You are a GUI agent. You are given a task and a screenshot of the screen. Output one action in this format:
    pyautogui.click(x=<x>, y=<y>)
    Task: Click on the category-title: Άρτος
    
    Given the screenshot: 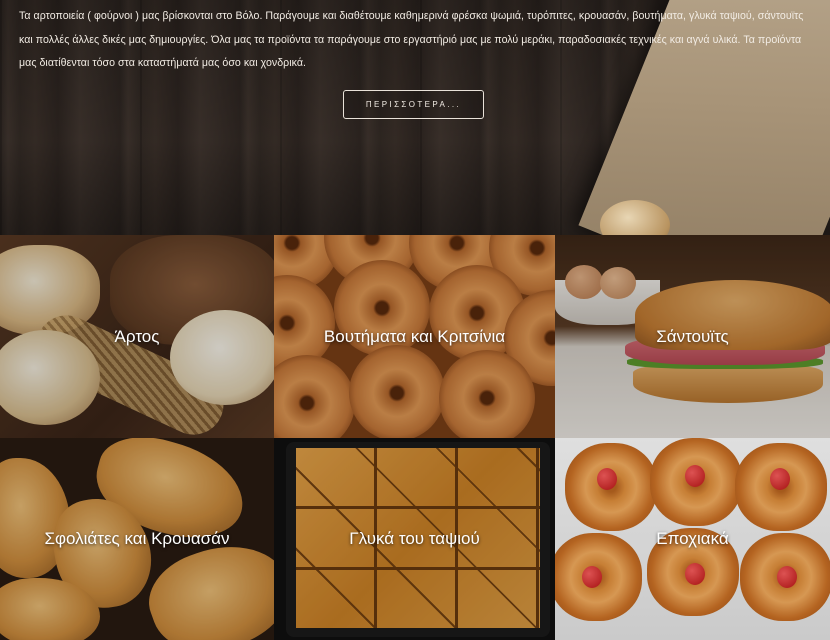 What is the action you would take?
    pyautogui.click(x=137, y=336)
    